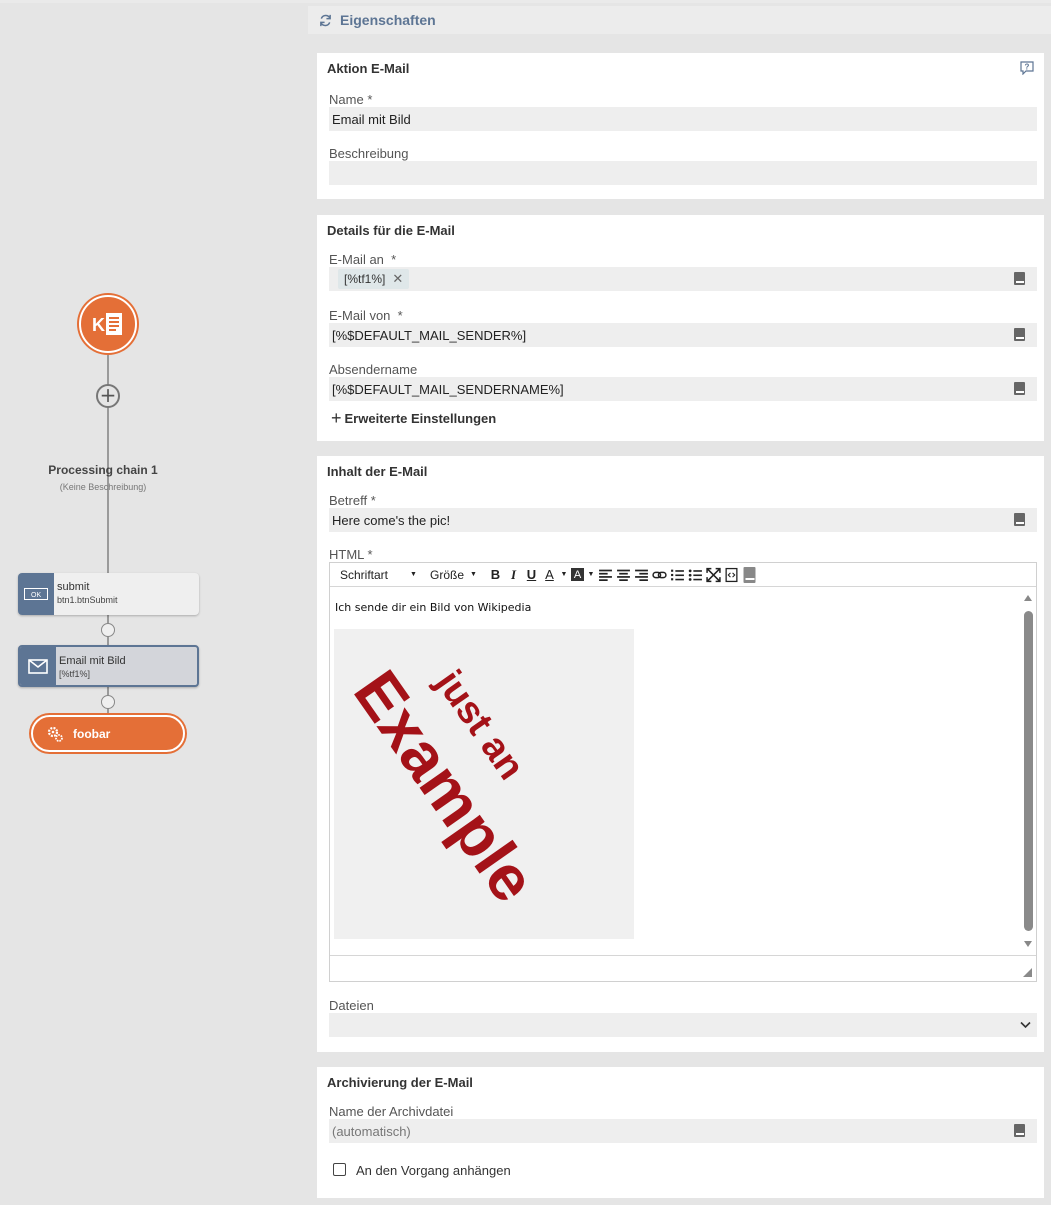  Describe the element at coordinates (325, 20) in the screenshot. I see `refresh-icon` at that location.